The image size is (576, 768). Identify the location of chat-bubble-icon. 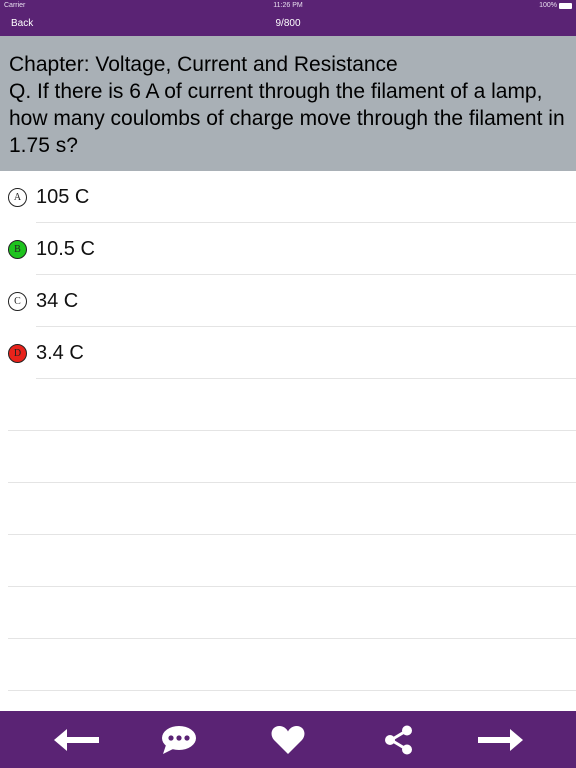
(179, 739).